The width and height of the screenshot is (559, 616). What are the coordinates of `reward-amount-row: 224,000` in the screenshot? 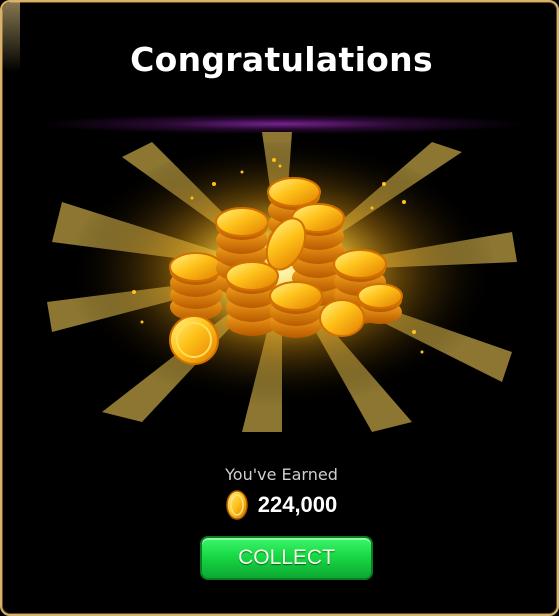 It's located at (280, 505).